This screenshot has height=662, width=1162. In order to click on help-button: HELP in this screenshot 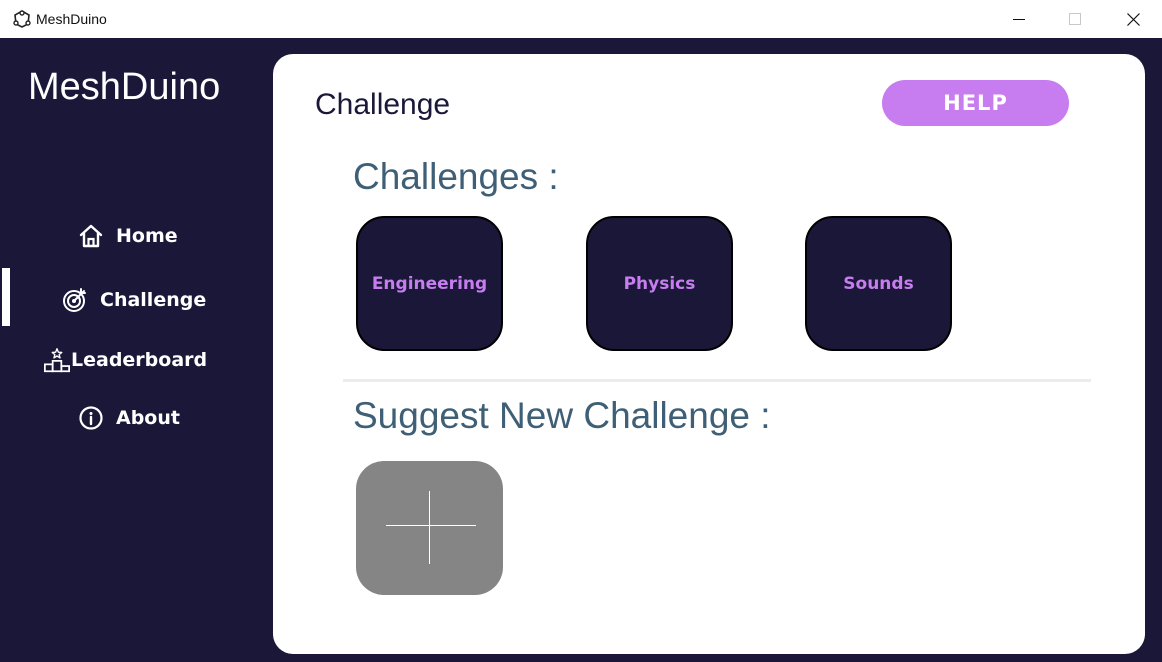, I will do `click(975, 103)`.